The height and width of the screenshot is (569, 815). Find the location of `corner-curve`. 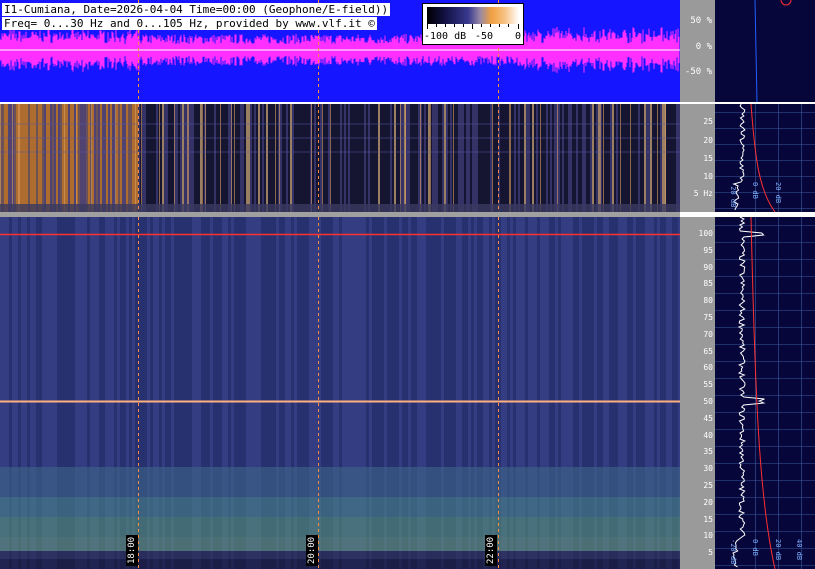

corner-curve is located at coordinates (773, 51).